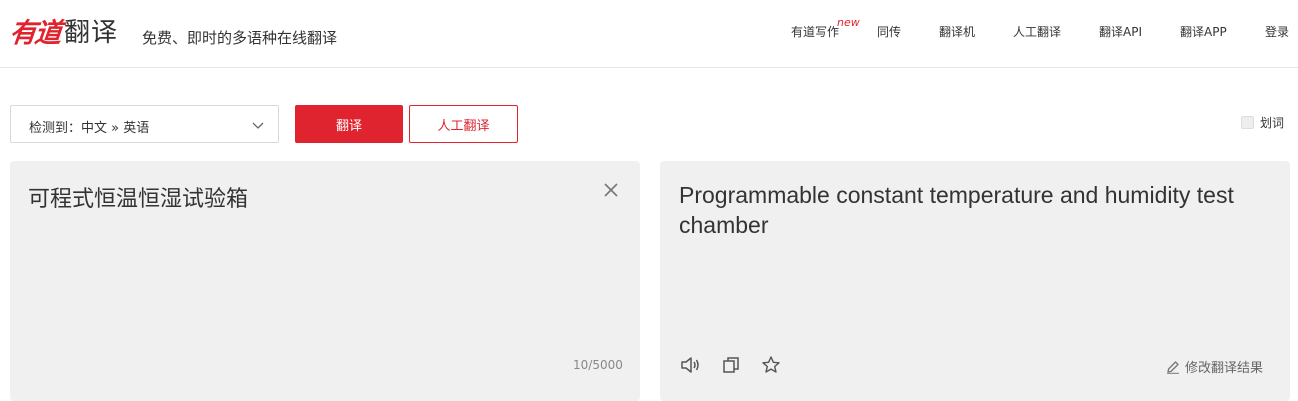  What do you see at coordinates (771, 365) in the screenshot?
I see `star-icon` at bounding box center [771, 365].